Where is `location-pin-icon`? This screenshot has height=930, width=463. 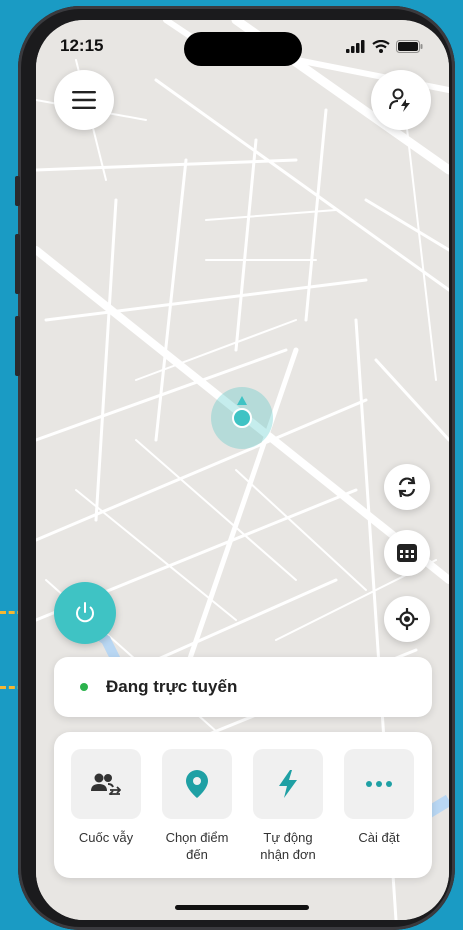 location-pin-icon is located at coordinates (197, 784).